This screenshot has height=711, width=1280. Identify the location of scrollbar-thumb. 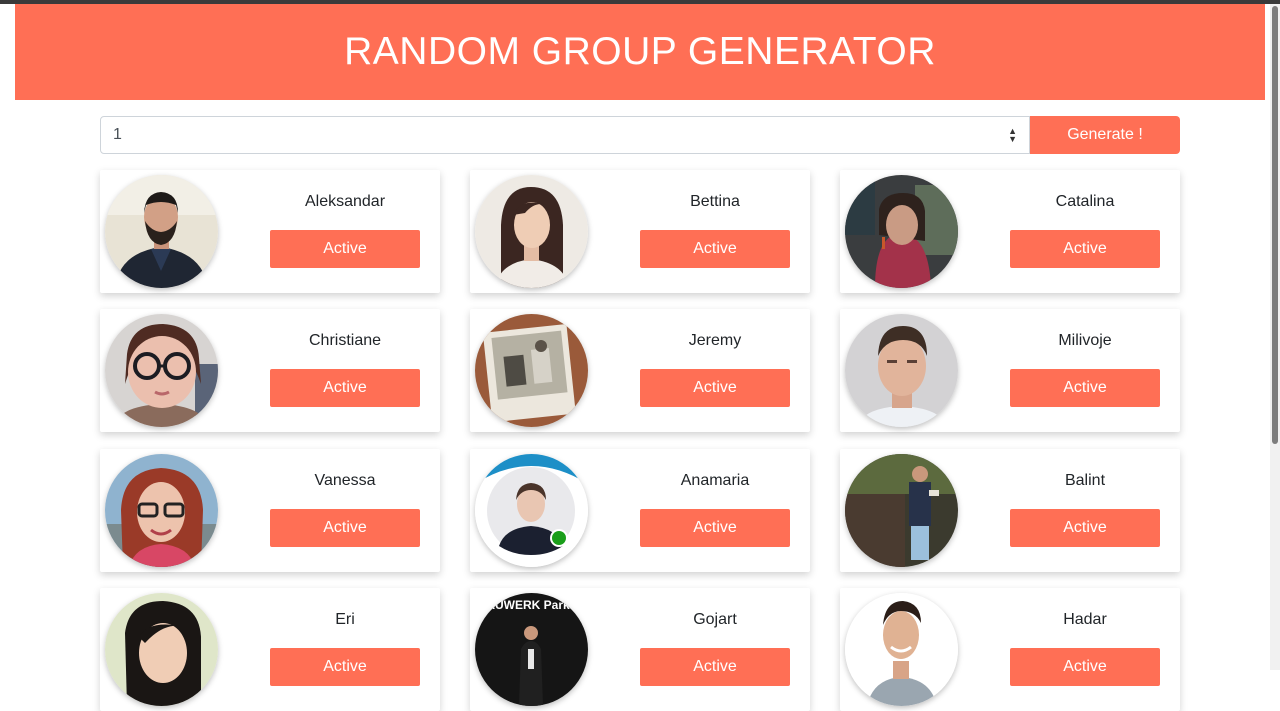
(1275, 225).